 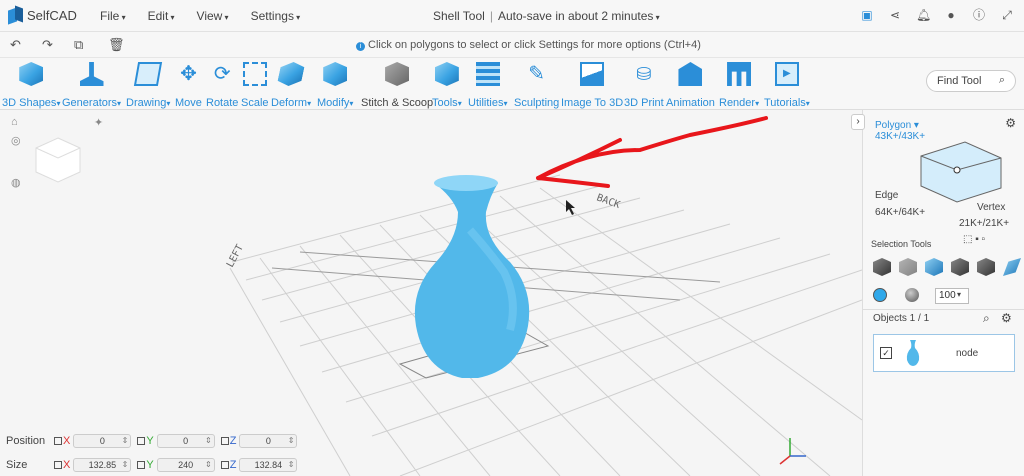 I want to click on objects-settings-icon: ⚙, so click(x=1006, y=318).